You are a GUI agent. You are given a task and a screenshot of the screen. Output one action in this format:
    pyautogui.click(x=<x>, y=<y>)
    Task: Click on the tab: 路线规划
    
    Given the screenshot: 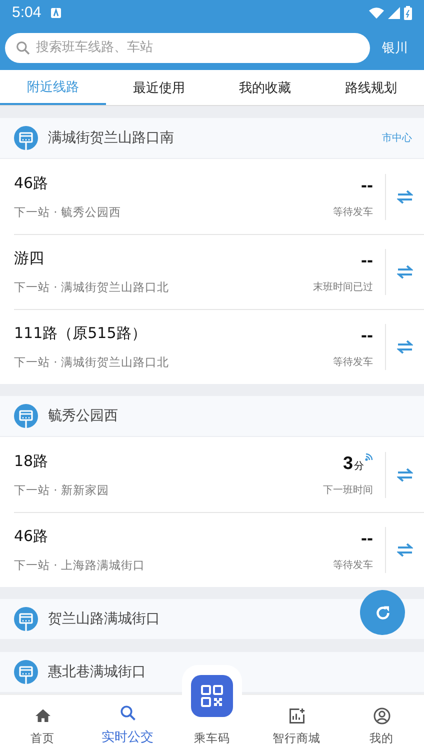 What is the action you would take?
    pyautogui.click(x=371, y=87)
    